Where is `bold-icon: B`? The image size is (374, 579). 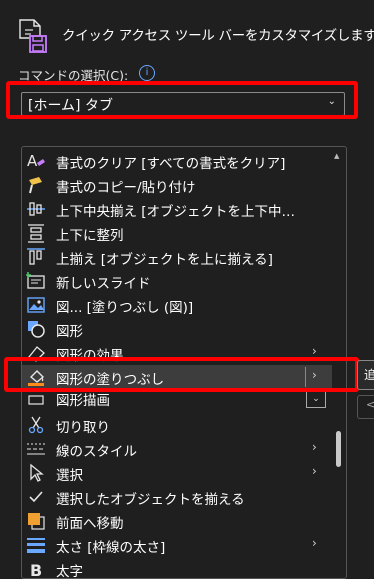
bold-icon: B is located at coordinates (36, 570).